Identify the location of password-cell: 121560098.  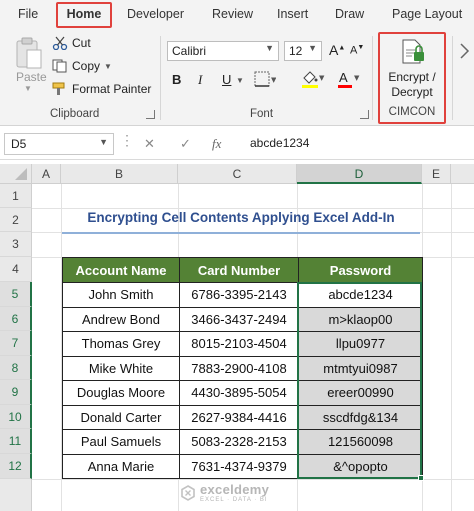
(360, 442).